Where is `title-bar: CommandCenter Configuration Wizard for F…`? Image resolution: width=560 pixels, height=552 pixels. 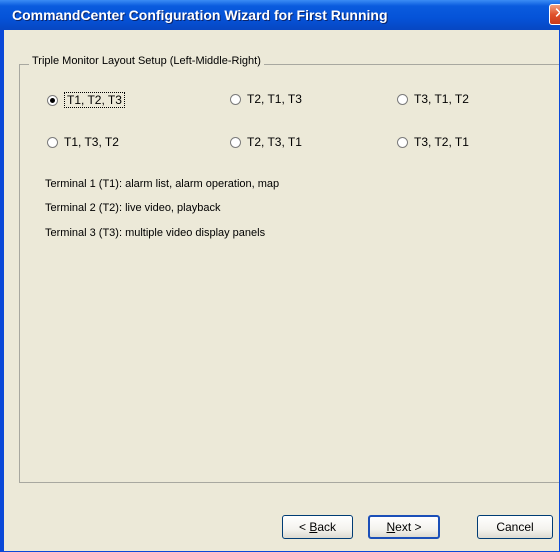 title-bar: CommandCenter Configuration Wizard for F… is located at coordinates (280, 15).